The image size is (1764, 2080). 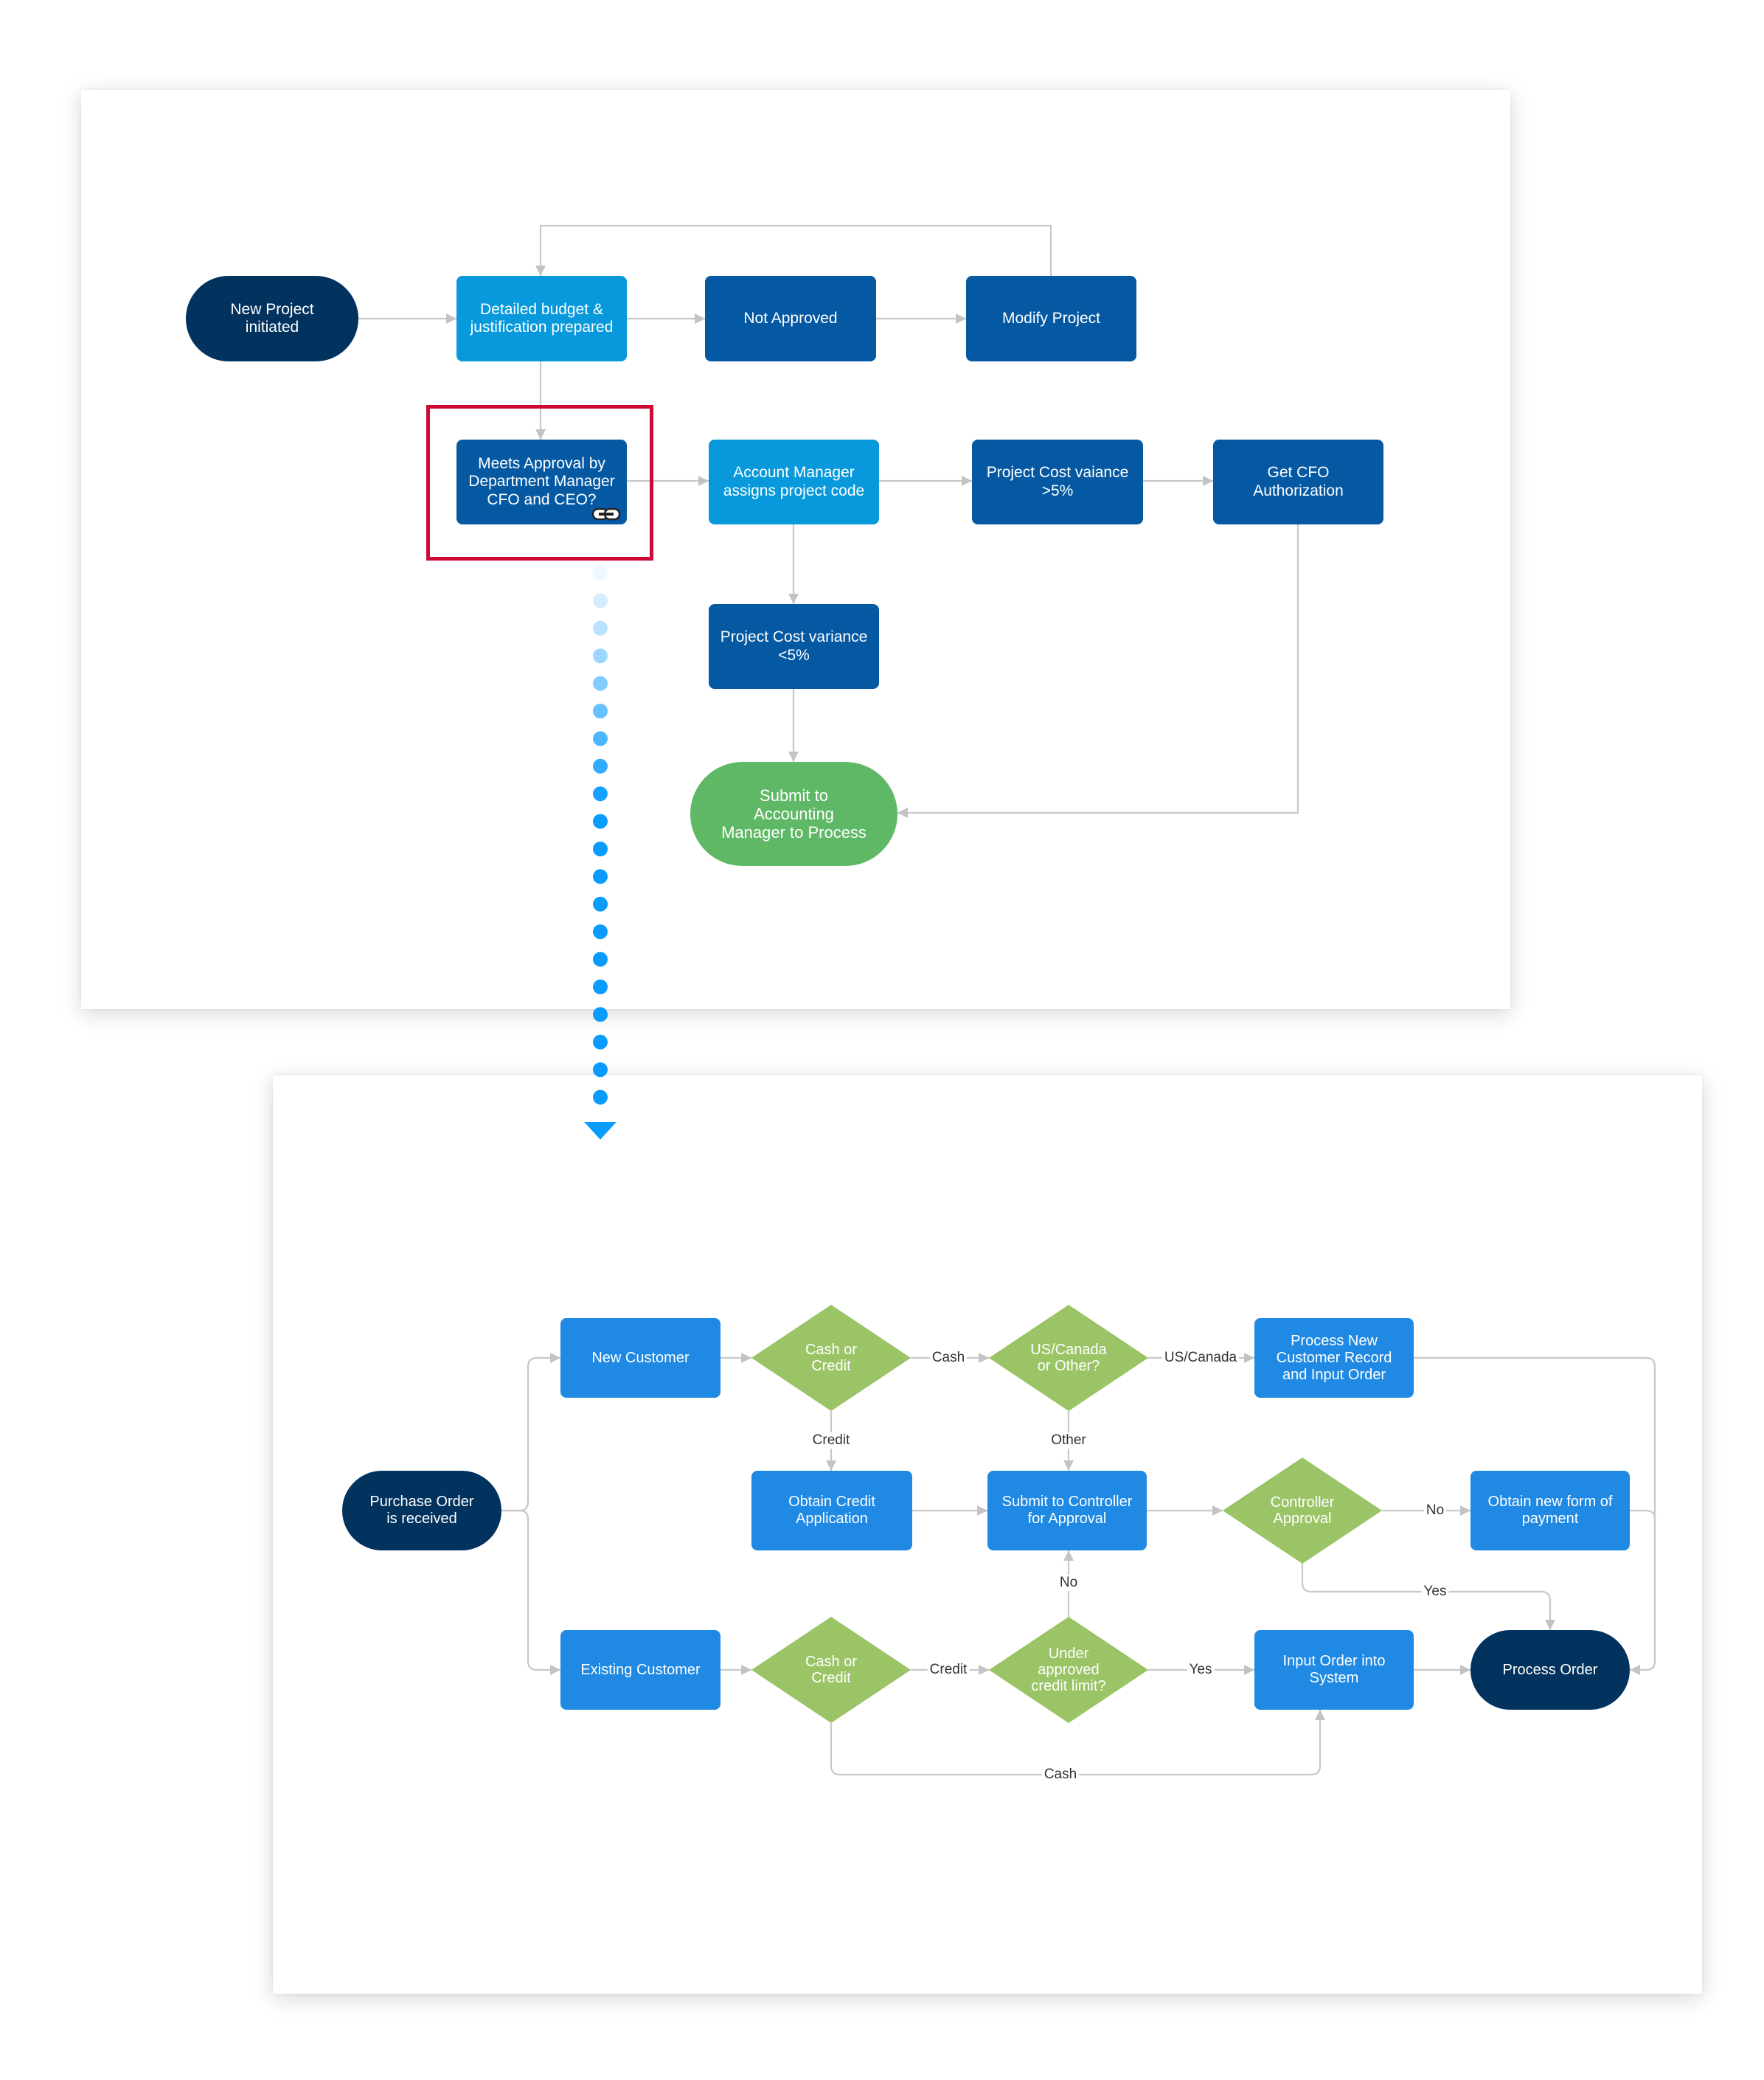 I want to click on dotted-link-arrowhead, so click(x=600, y=1131).